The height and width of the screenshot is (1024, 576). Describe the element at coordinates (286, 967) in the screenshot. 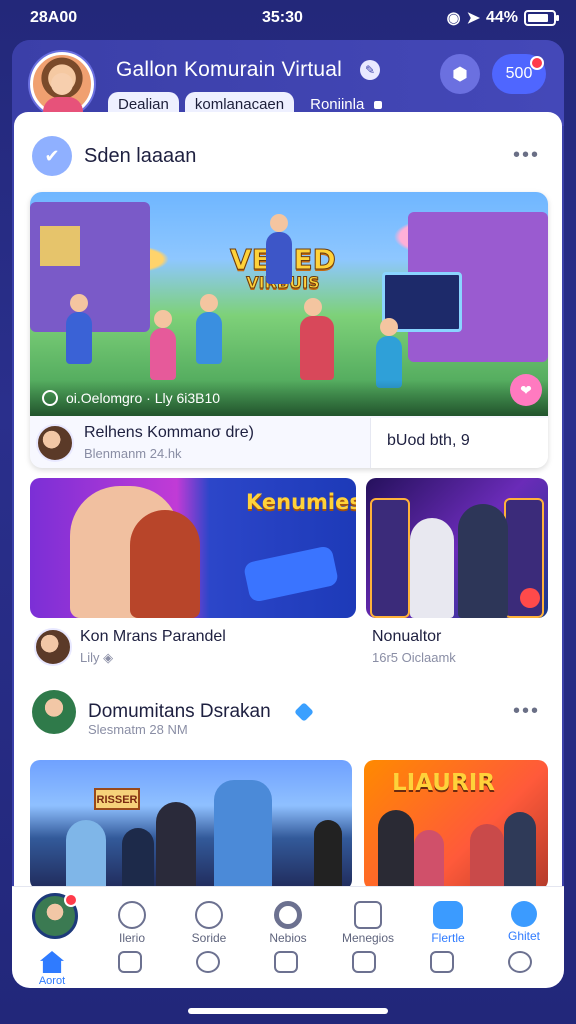

I see `tab-grid` at that location.